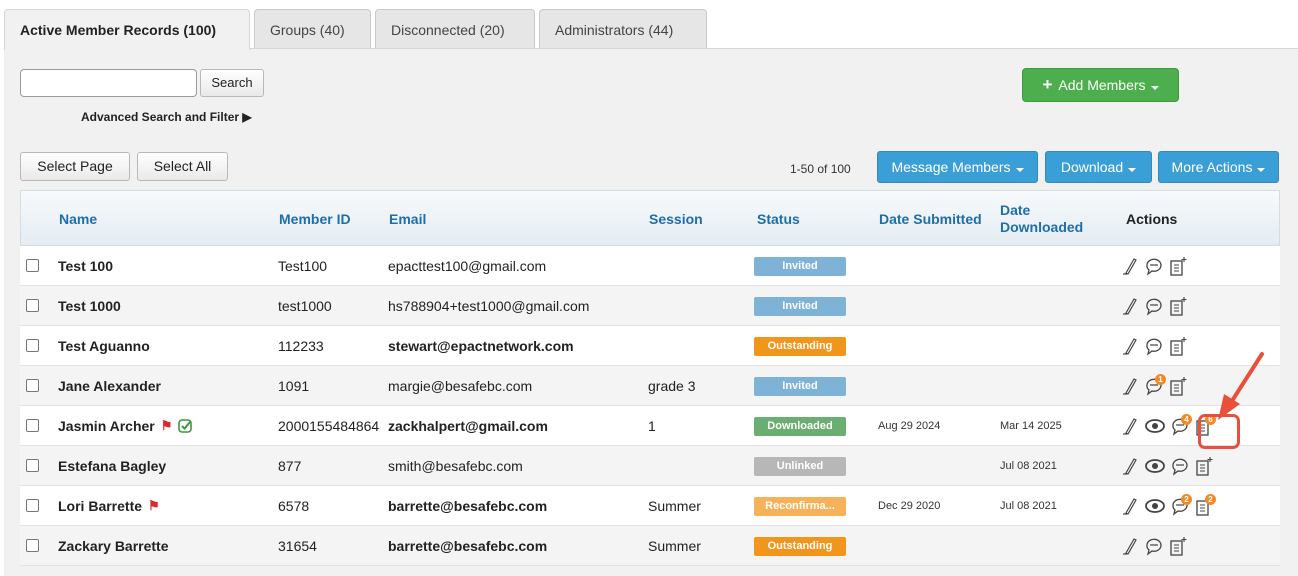  Describe the element at coordinates (108, 83) in the screenshot. I see `search-input` at that location.